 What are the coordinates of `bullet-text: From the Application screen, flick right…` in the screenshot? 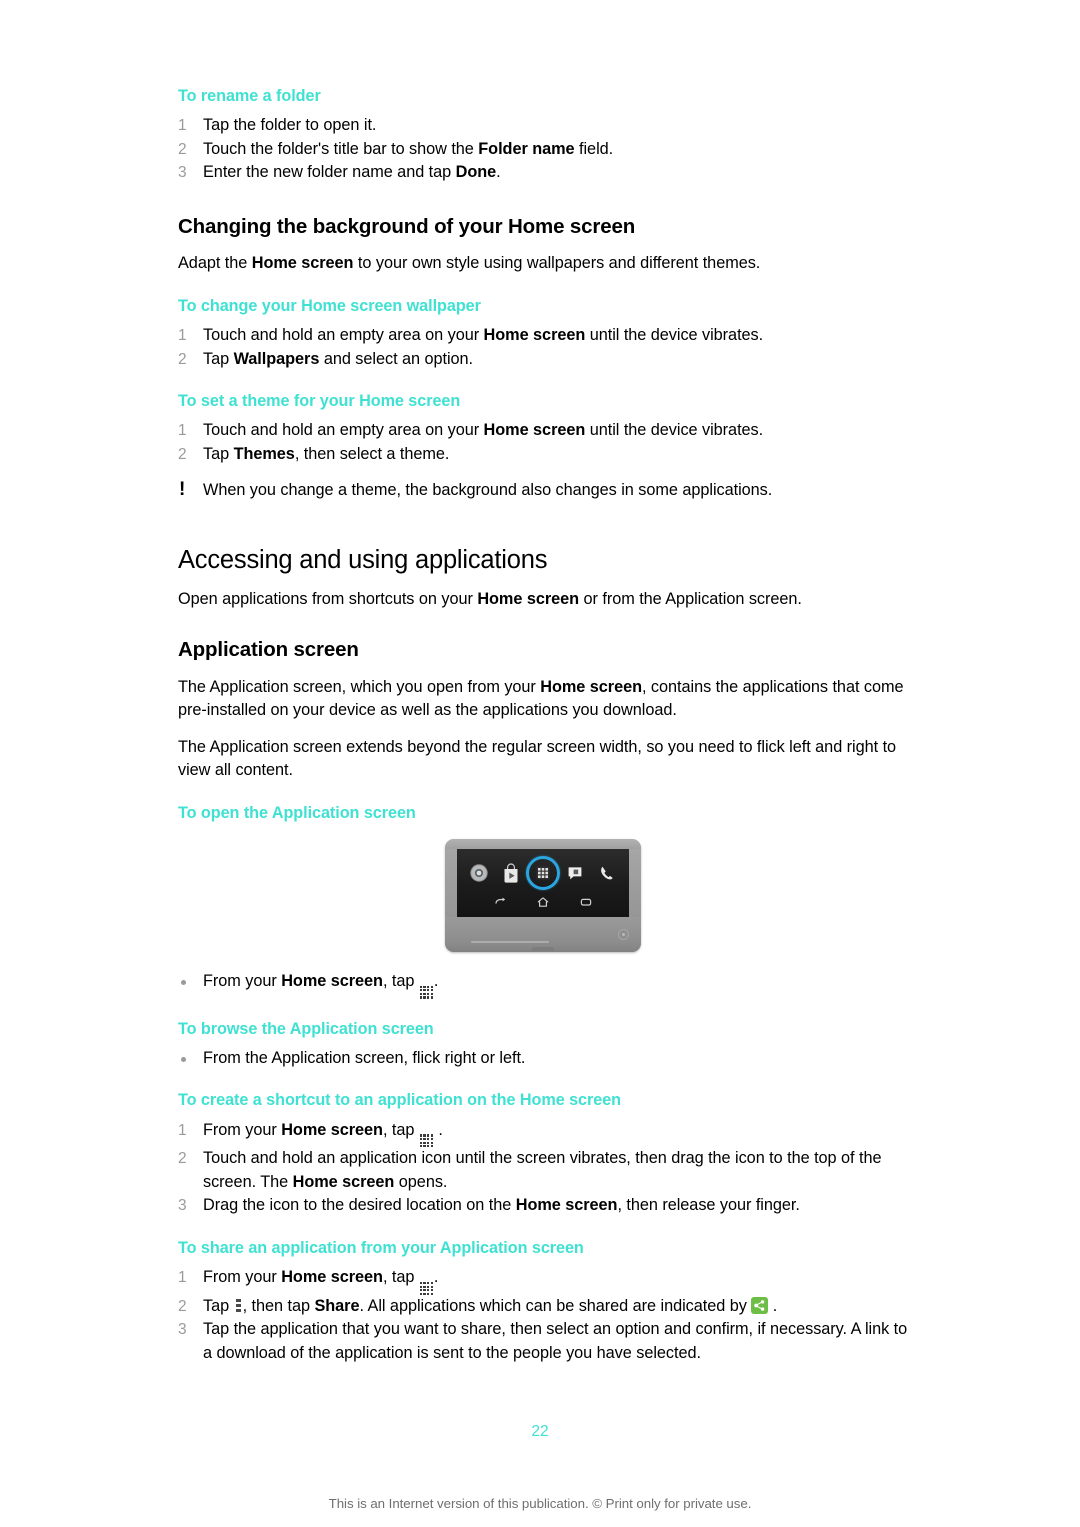 It's located at (364, 1057).